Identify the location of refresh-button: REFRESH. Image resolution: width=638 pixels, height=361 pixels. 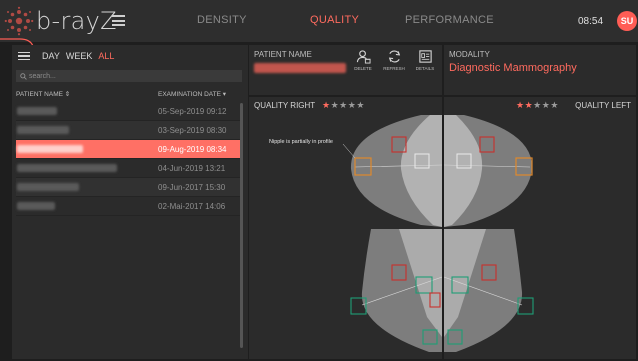
(394, 60).